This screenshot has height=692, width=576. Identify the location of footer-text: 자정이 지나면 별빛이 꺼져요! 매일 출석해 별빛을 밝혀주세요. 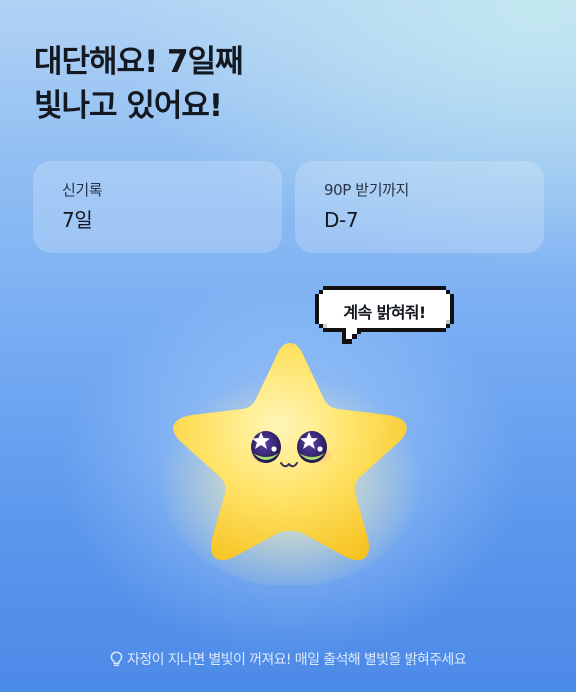
(297, 660).